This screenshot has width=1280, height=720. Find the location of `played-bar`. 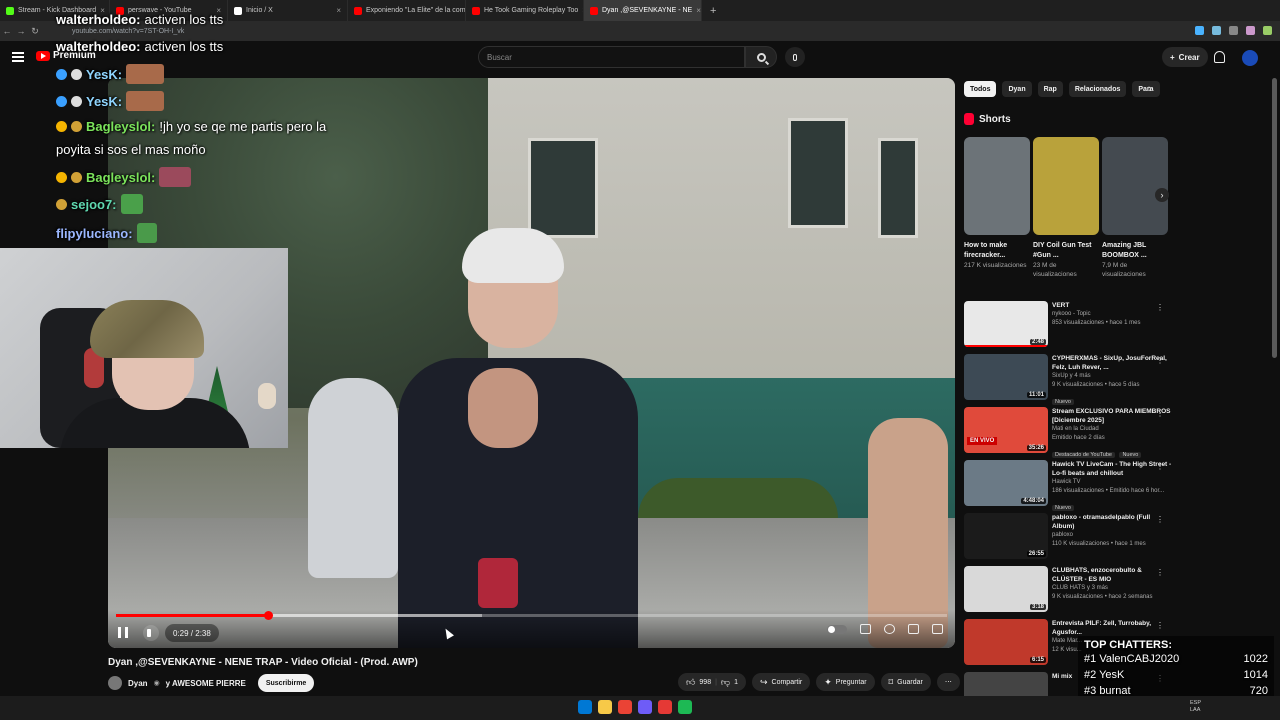

played-bar is located at coordinates (192, 615).